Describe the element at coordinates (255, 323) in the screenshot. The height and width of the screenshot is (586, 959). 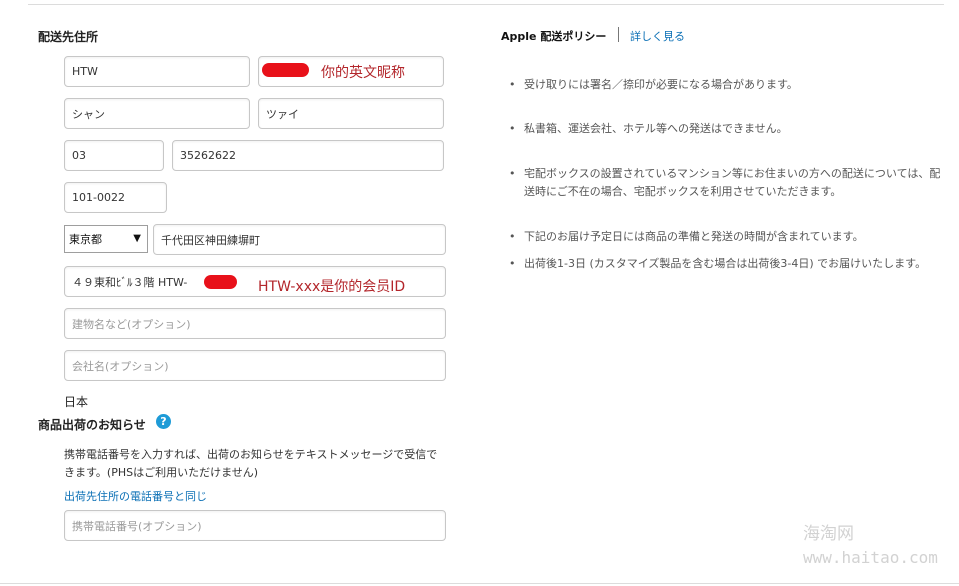
I see `building-input: 建物名など(オプション)` at that location.